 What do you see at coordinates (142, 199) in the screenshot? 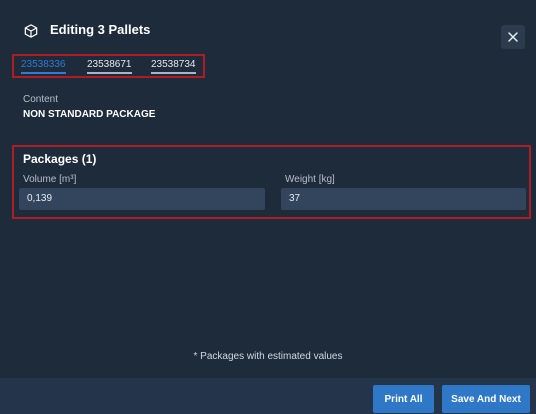
I see `volume-field: 0,139` at bounding box center [142, 199].